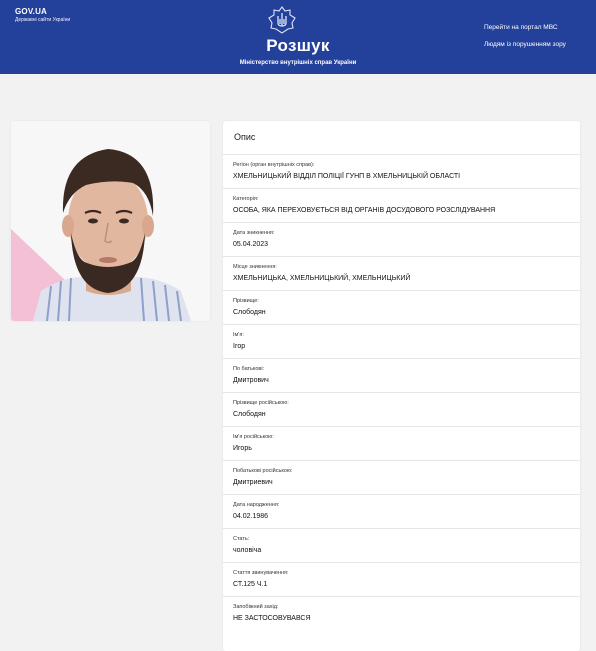  What do you see at coordinates (251, 516) in the screenshot?
I see `field-value: 04.02.1986` at bounding box center [251, 516].